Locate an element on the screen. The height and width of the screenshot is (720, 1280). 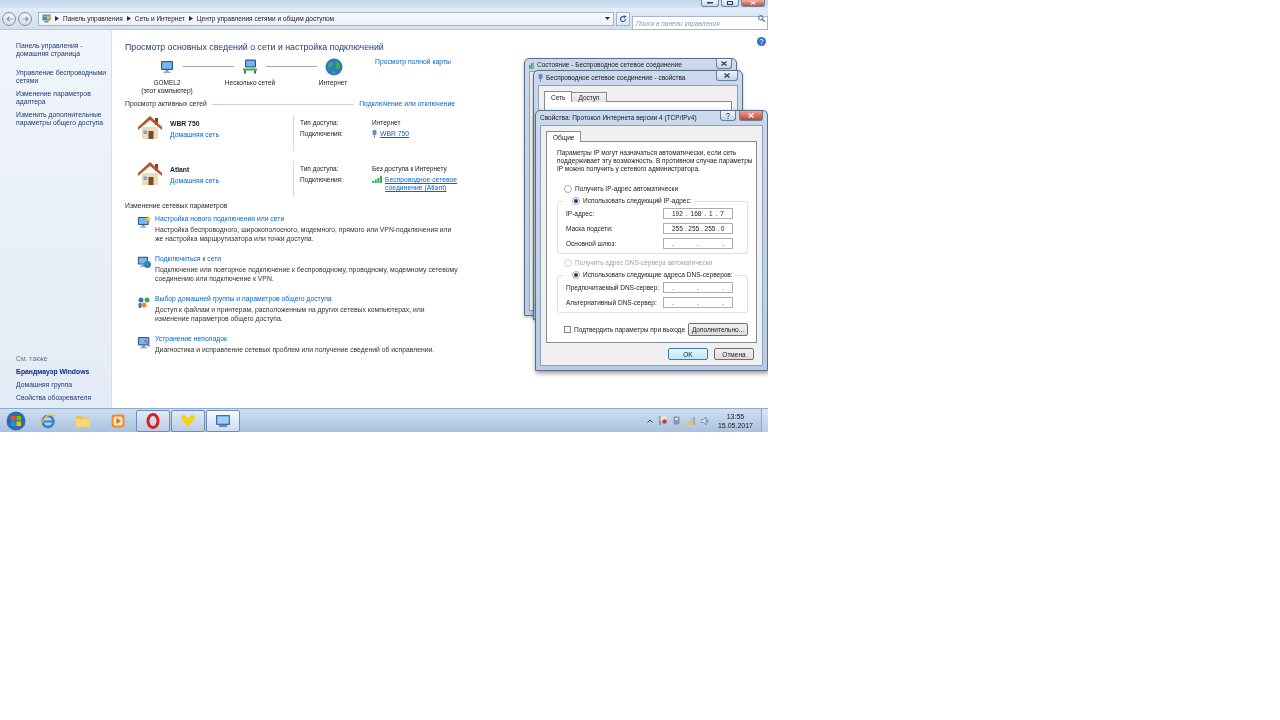
monitor-magnifier-icon is located at coordinates (144, 342).